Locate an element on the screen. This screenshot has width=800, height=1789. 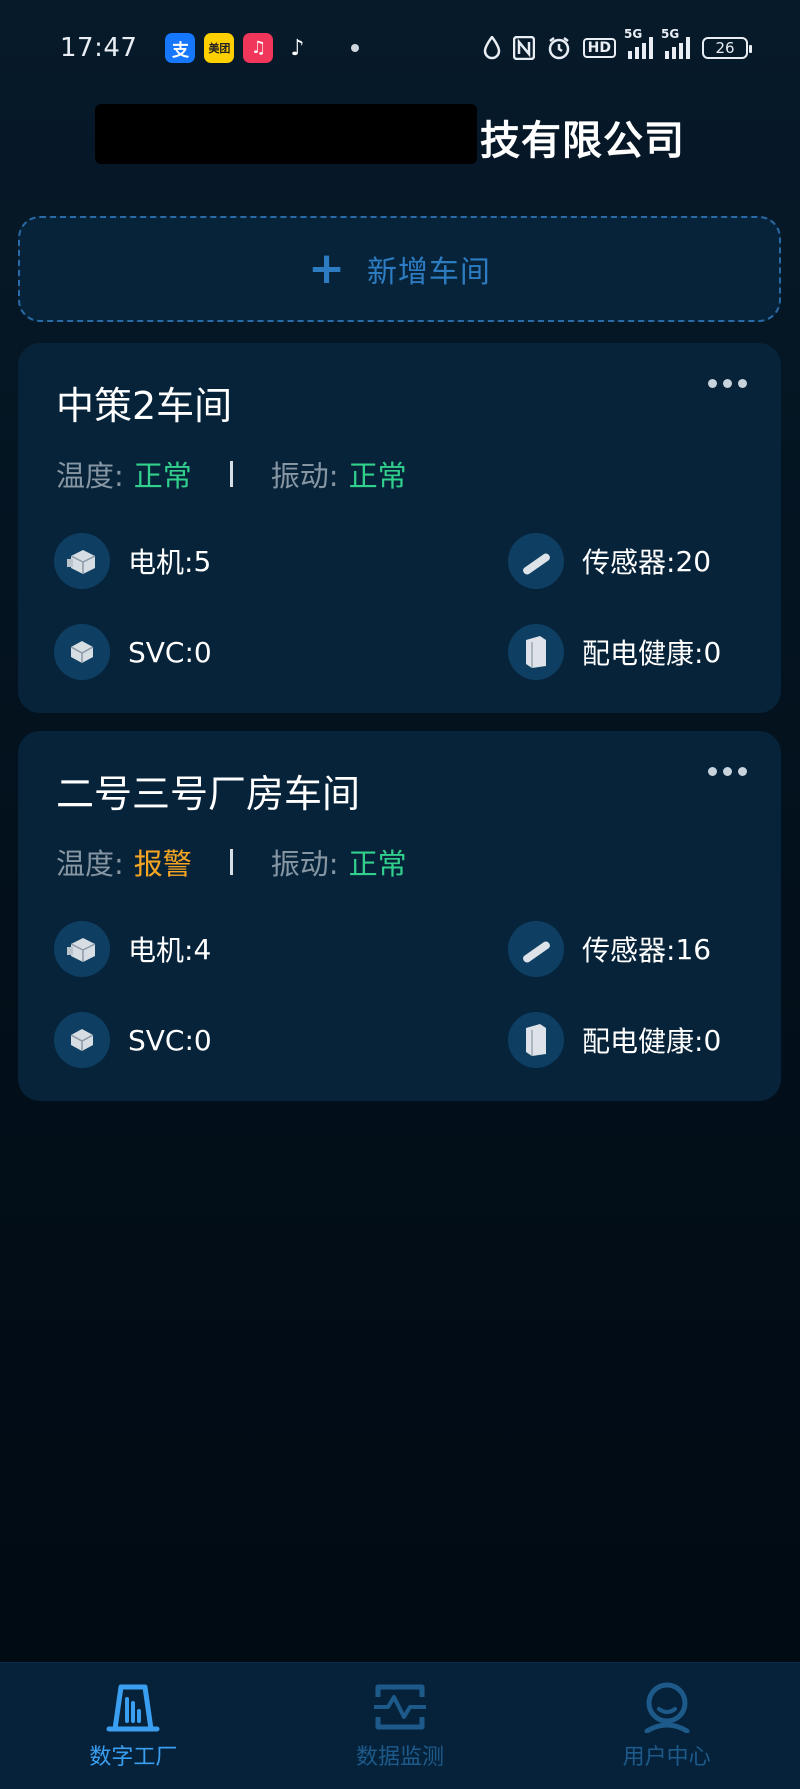
alipay-icon: 支 is located at coordinates (180, 48).